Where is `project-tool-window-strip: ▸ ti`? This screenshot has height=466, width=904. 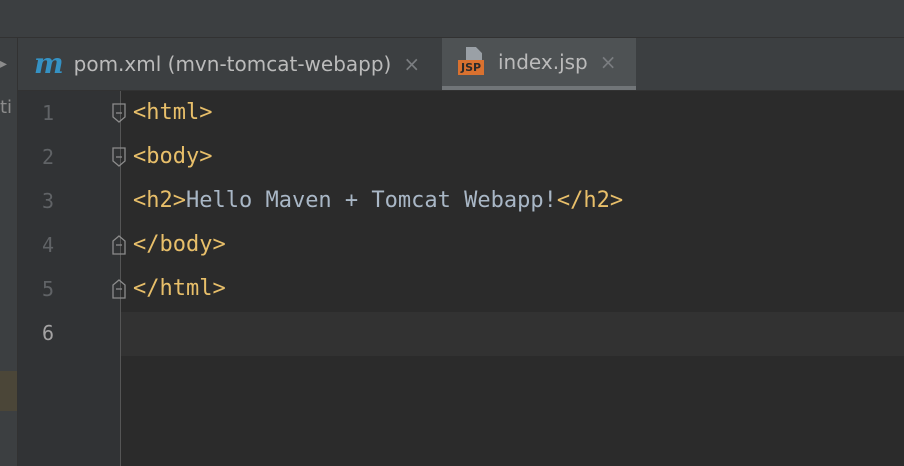 project-tool-window-strip: ▸ ti is located at coordinates (9, 252).